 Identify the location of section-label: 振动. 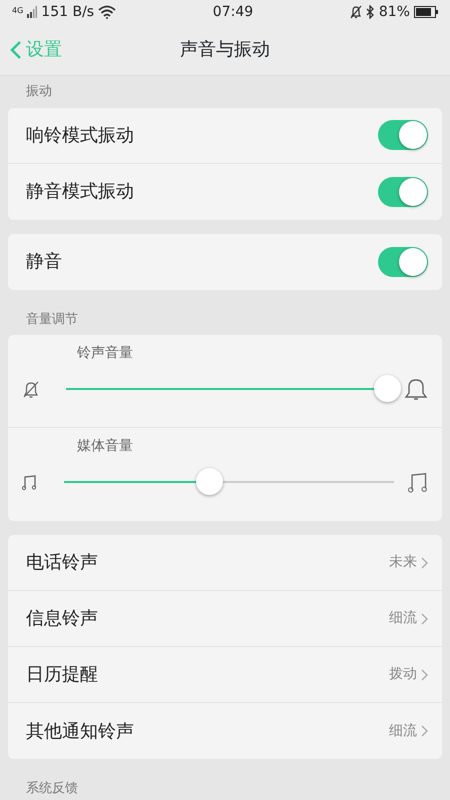
(39, 92).